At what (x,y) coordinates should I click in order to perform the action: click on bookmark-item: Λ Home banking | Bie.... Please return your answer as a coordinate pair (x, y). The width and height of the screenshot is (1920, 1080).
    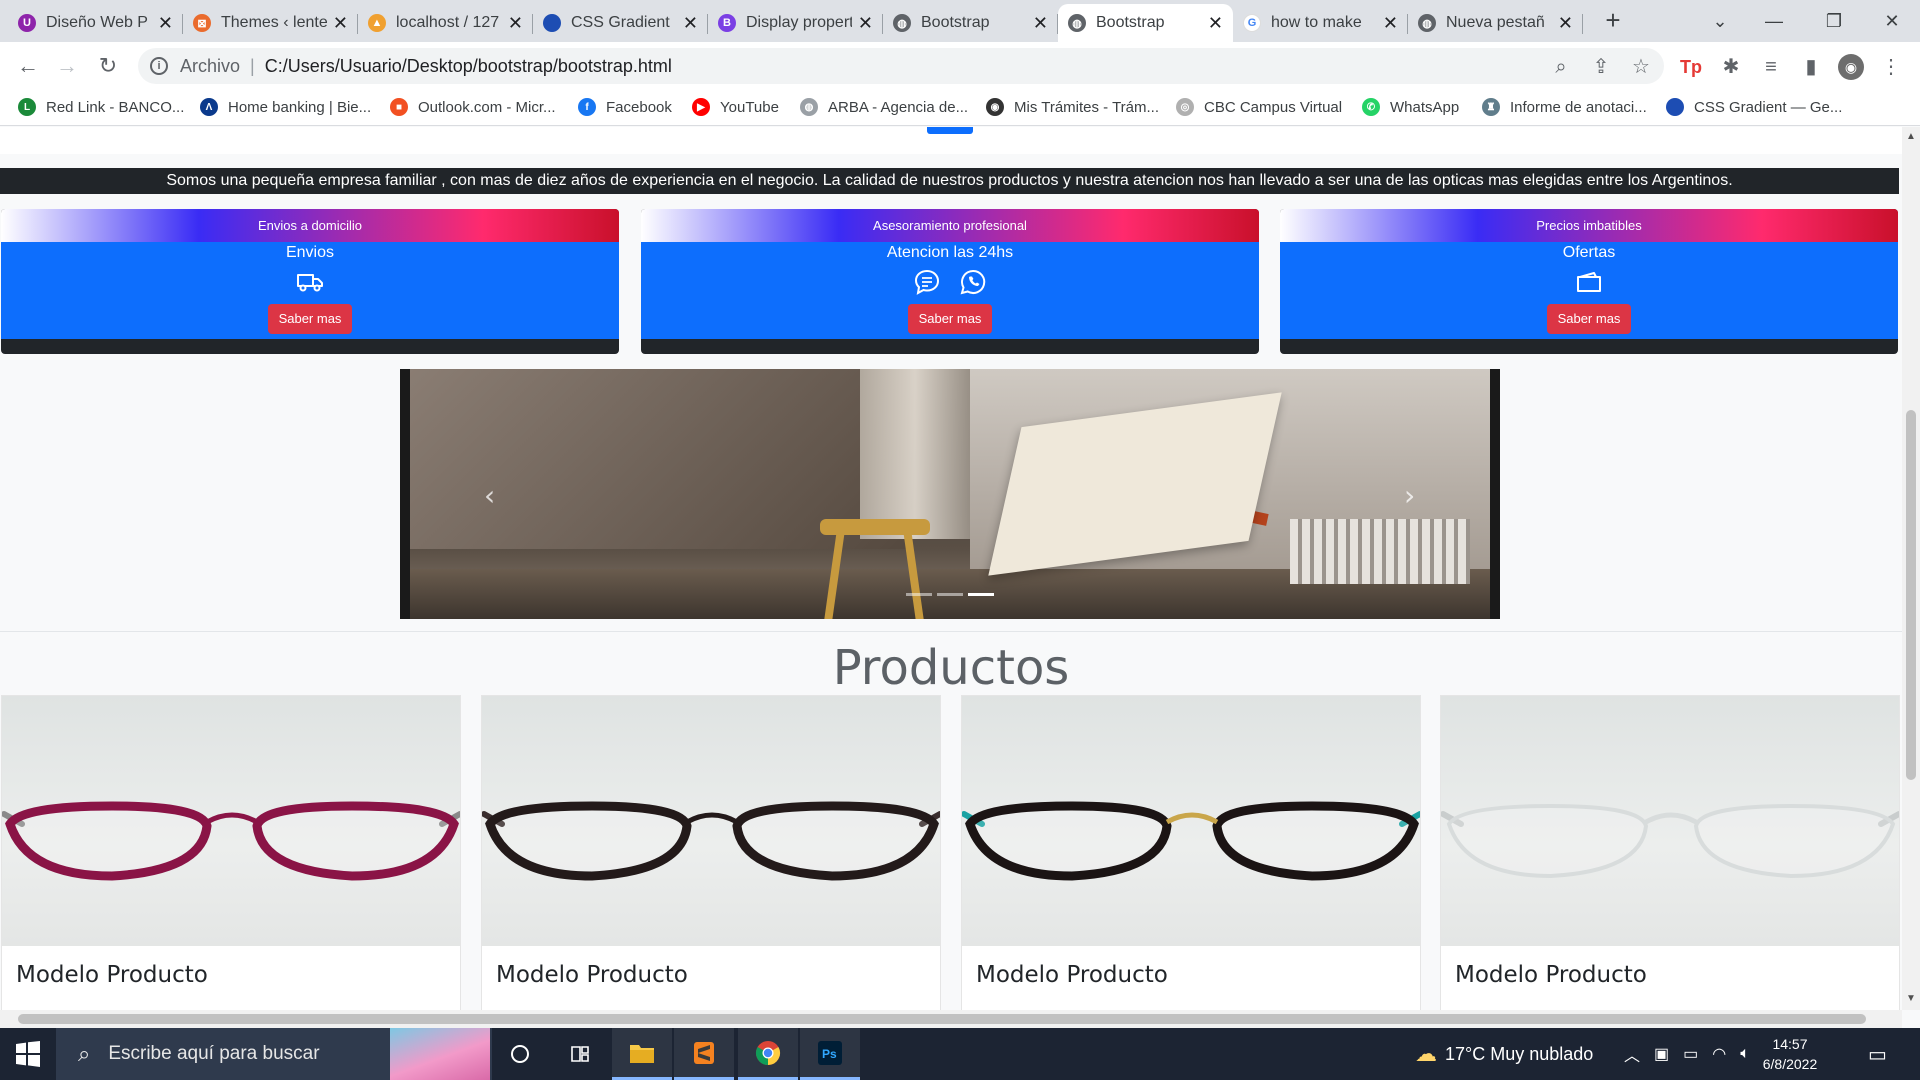
    Looking at the image, I should click on (285, 107).